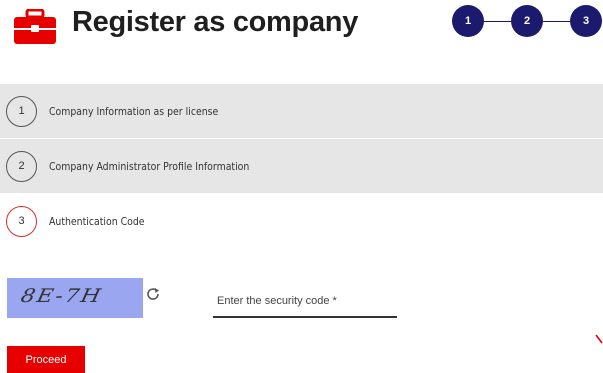 This screenshot has height=373, width=603. Describe the element at coordinates (61, 296) in the screenshot. I see `captcha-text: 8E-7H` at that location.